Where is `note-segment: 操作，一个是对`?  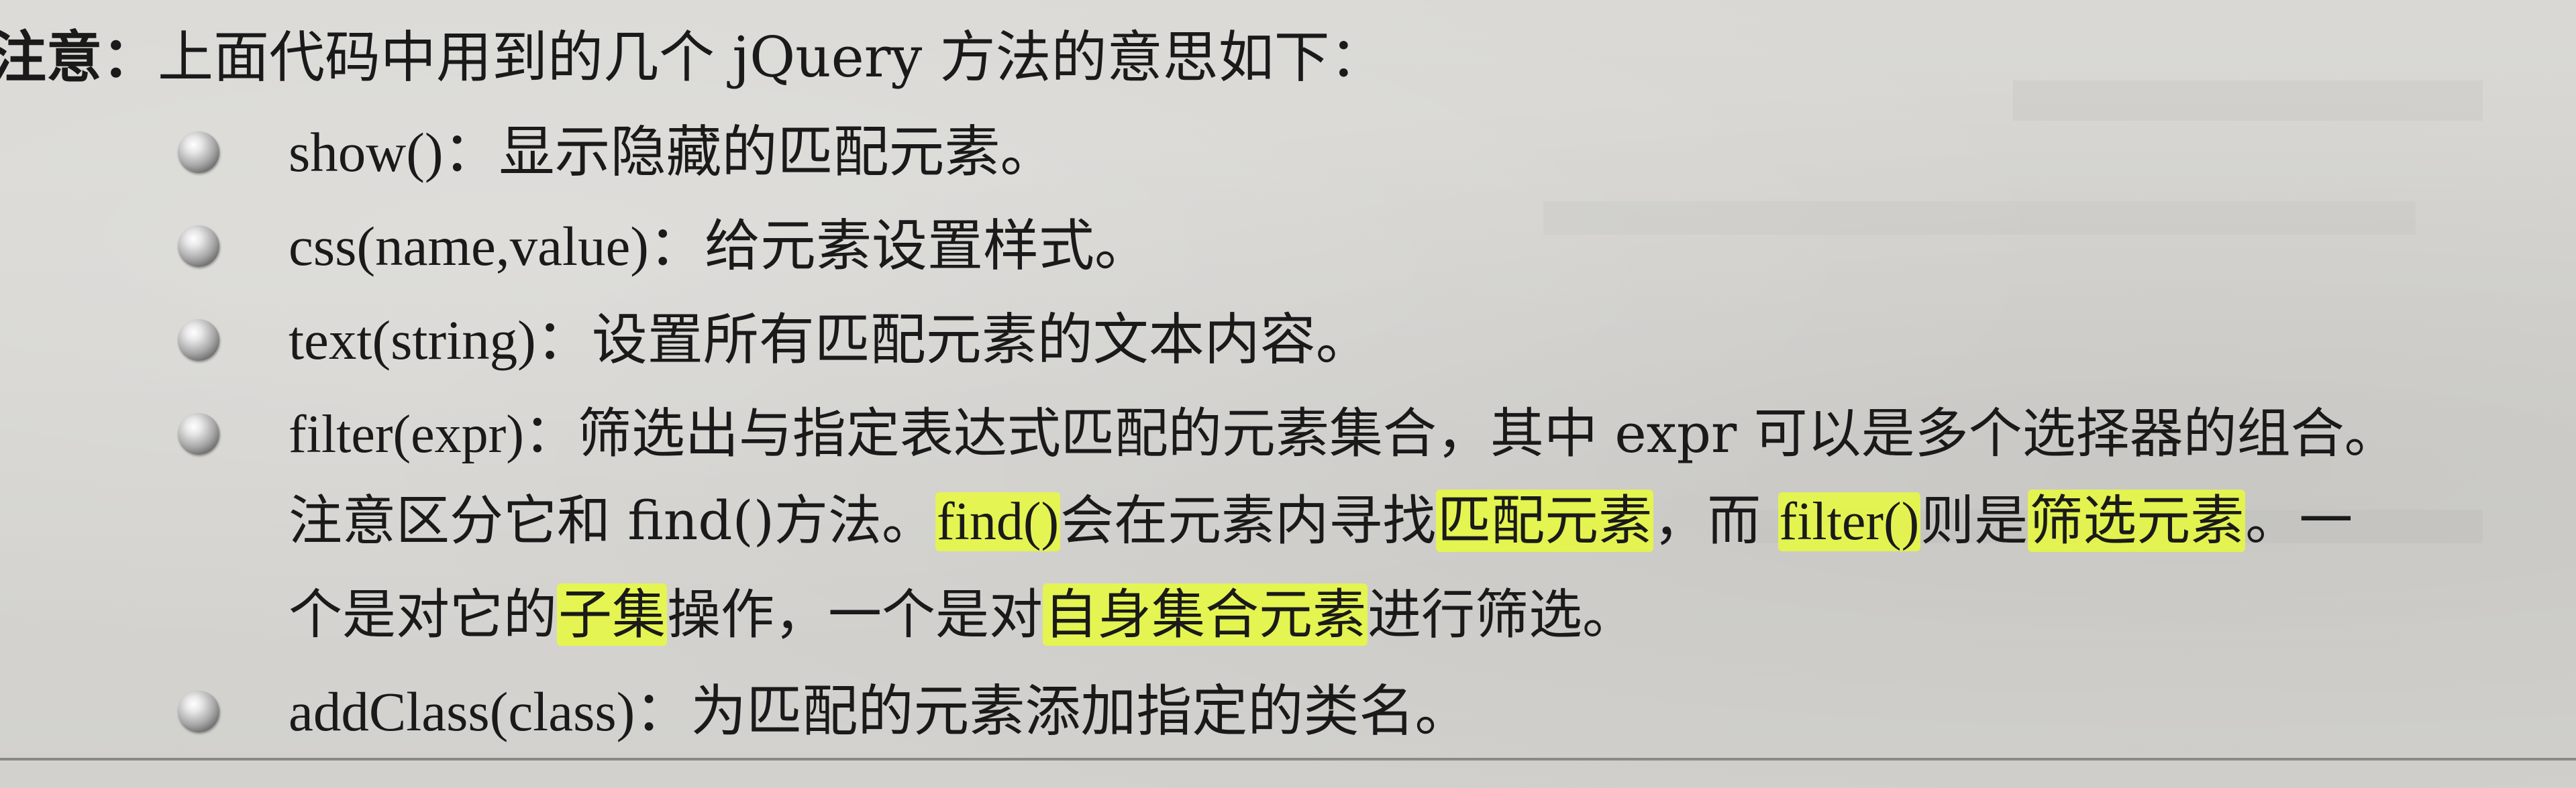
note-segment: 操作，一个是对 is located at coordinates (855, 614).